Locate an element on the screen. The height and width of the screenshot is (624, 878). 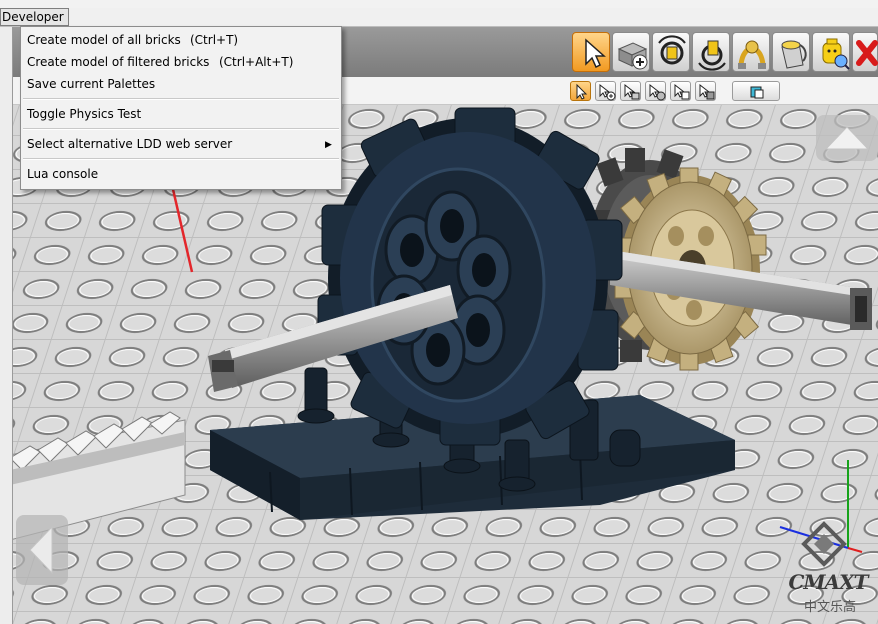
menu-bar: Developer is located at coordinates (439, 17).